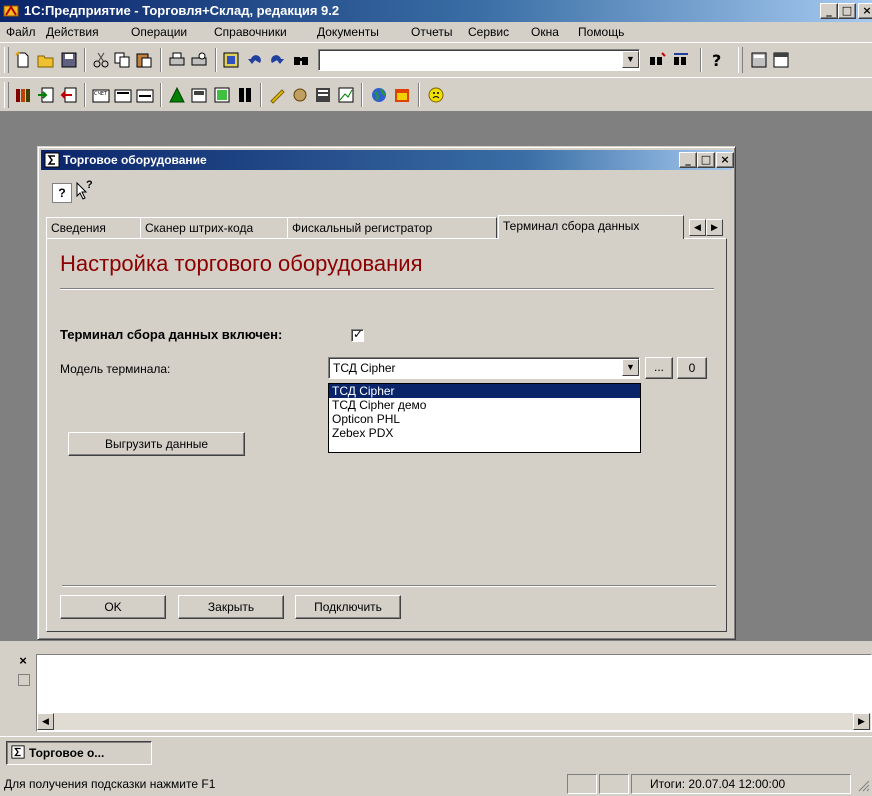 This screenshot has width=872, height=796. I want to click on minimize-button: _, so click(829, 11).